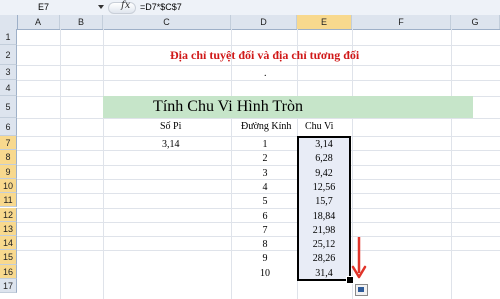  Describe the element at coordinates (171, 144) in the screenshot. I see `pi-value: 3,14` at that location.